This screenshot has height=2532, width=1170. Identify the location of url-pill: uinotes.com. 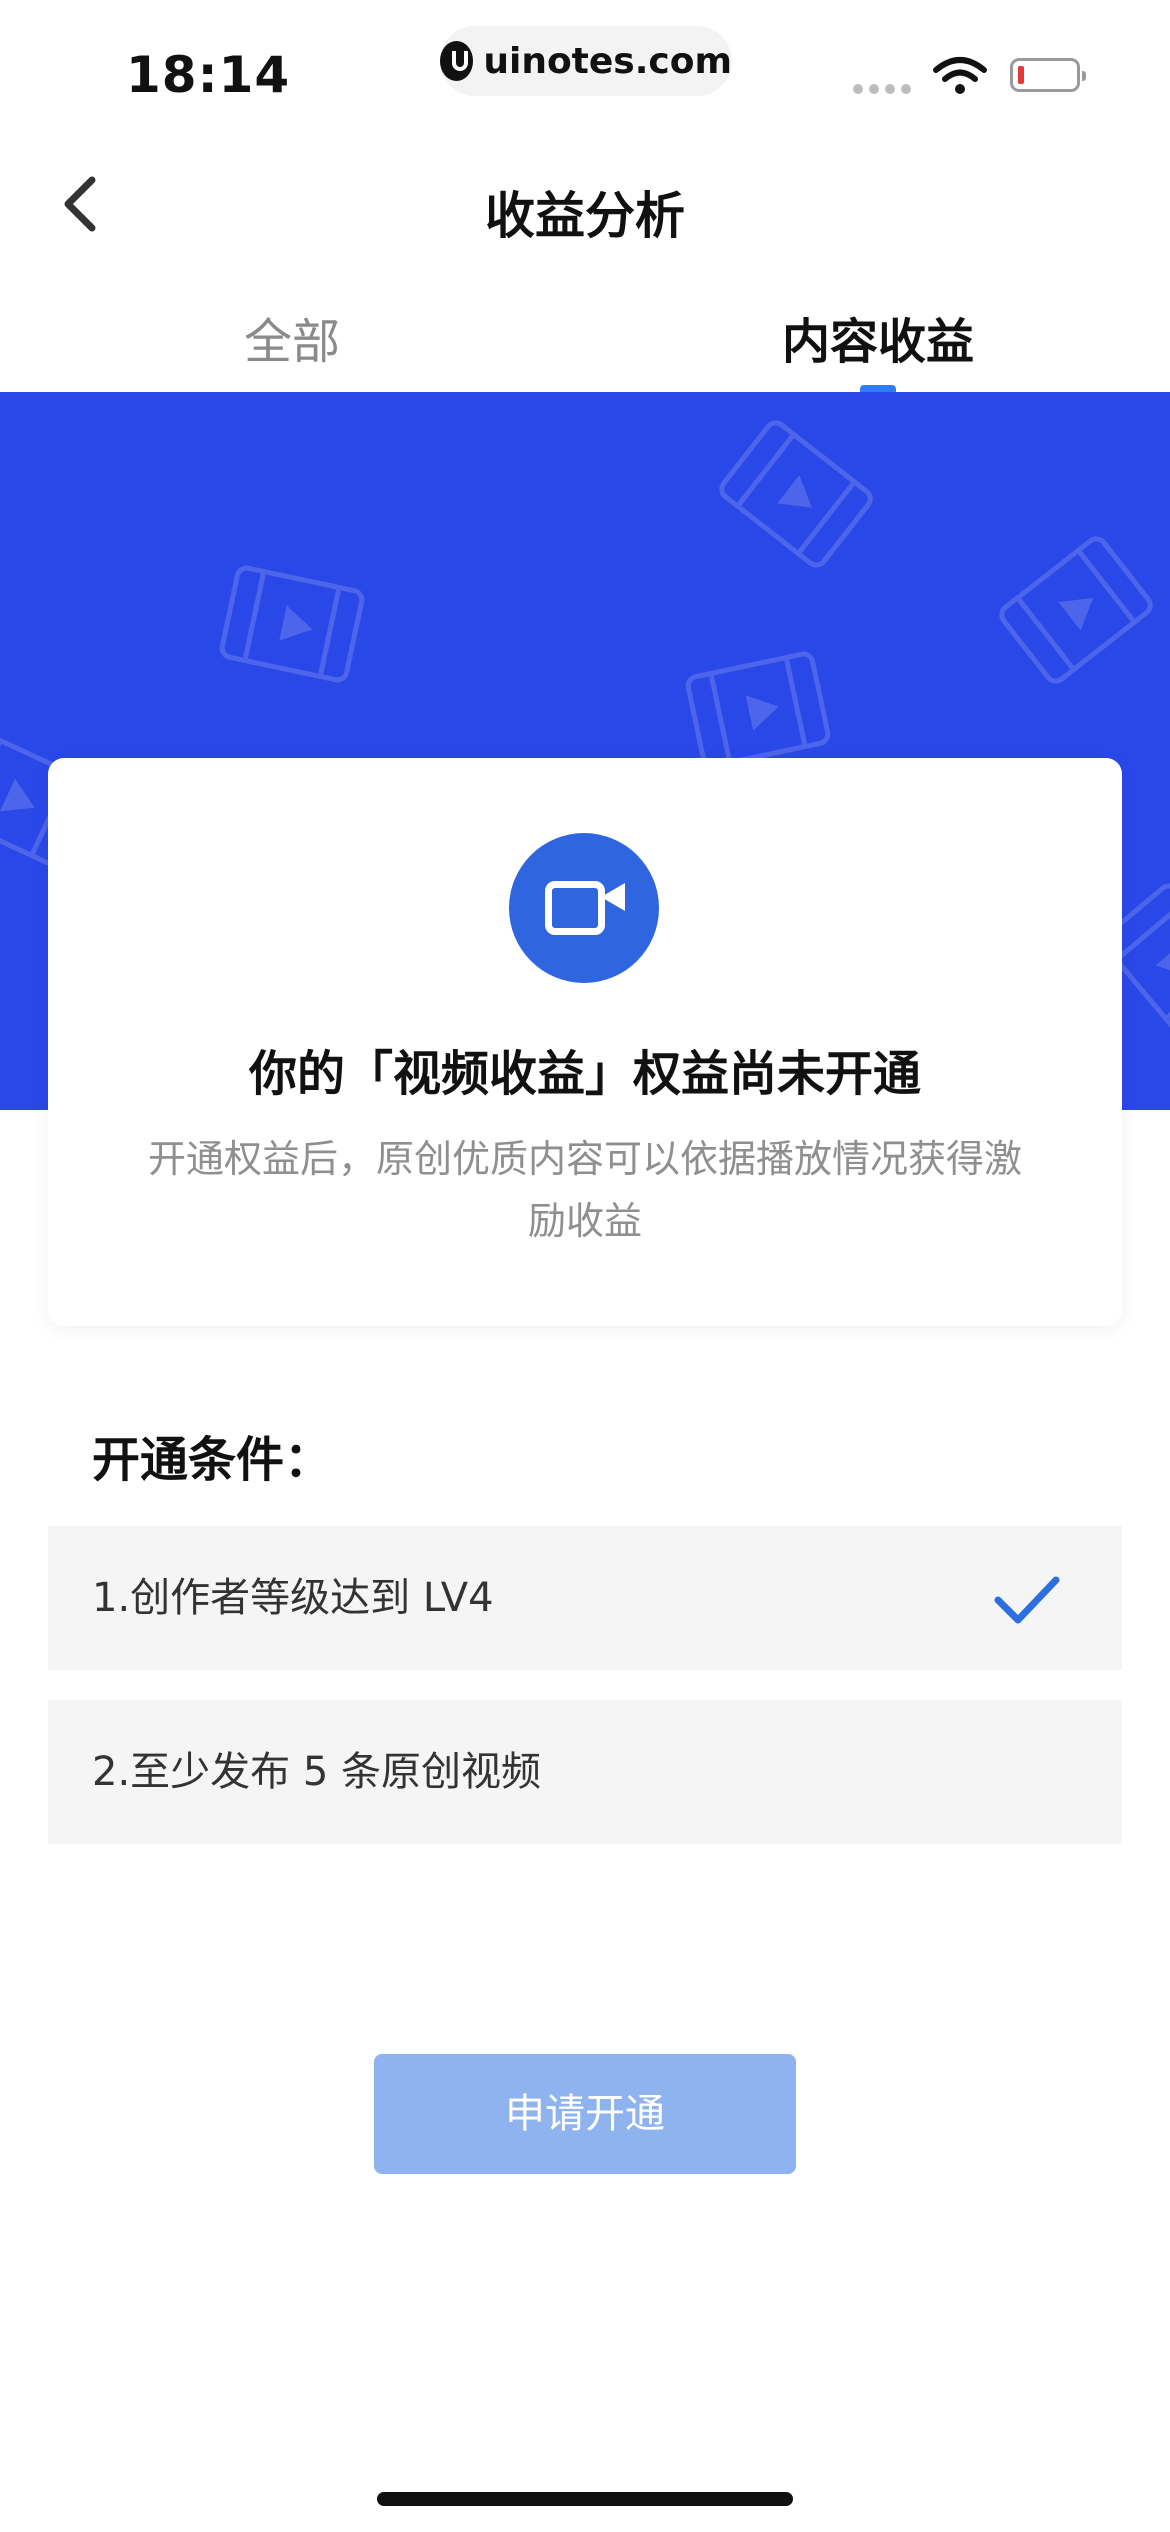
(586, 61).